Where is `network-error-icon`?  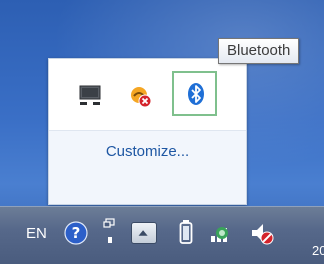 network-error-icon is located at coordinates (141, 96).